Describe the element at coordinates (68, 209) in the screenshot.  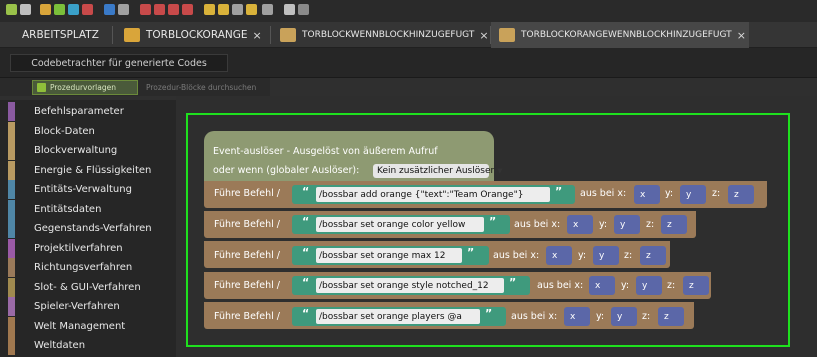
I see `sidebar-item-label: Entitätsdaten` at that location.